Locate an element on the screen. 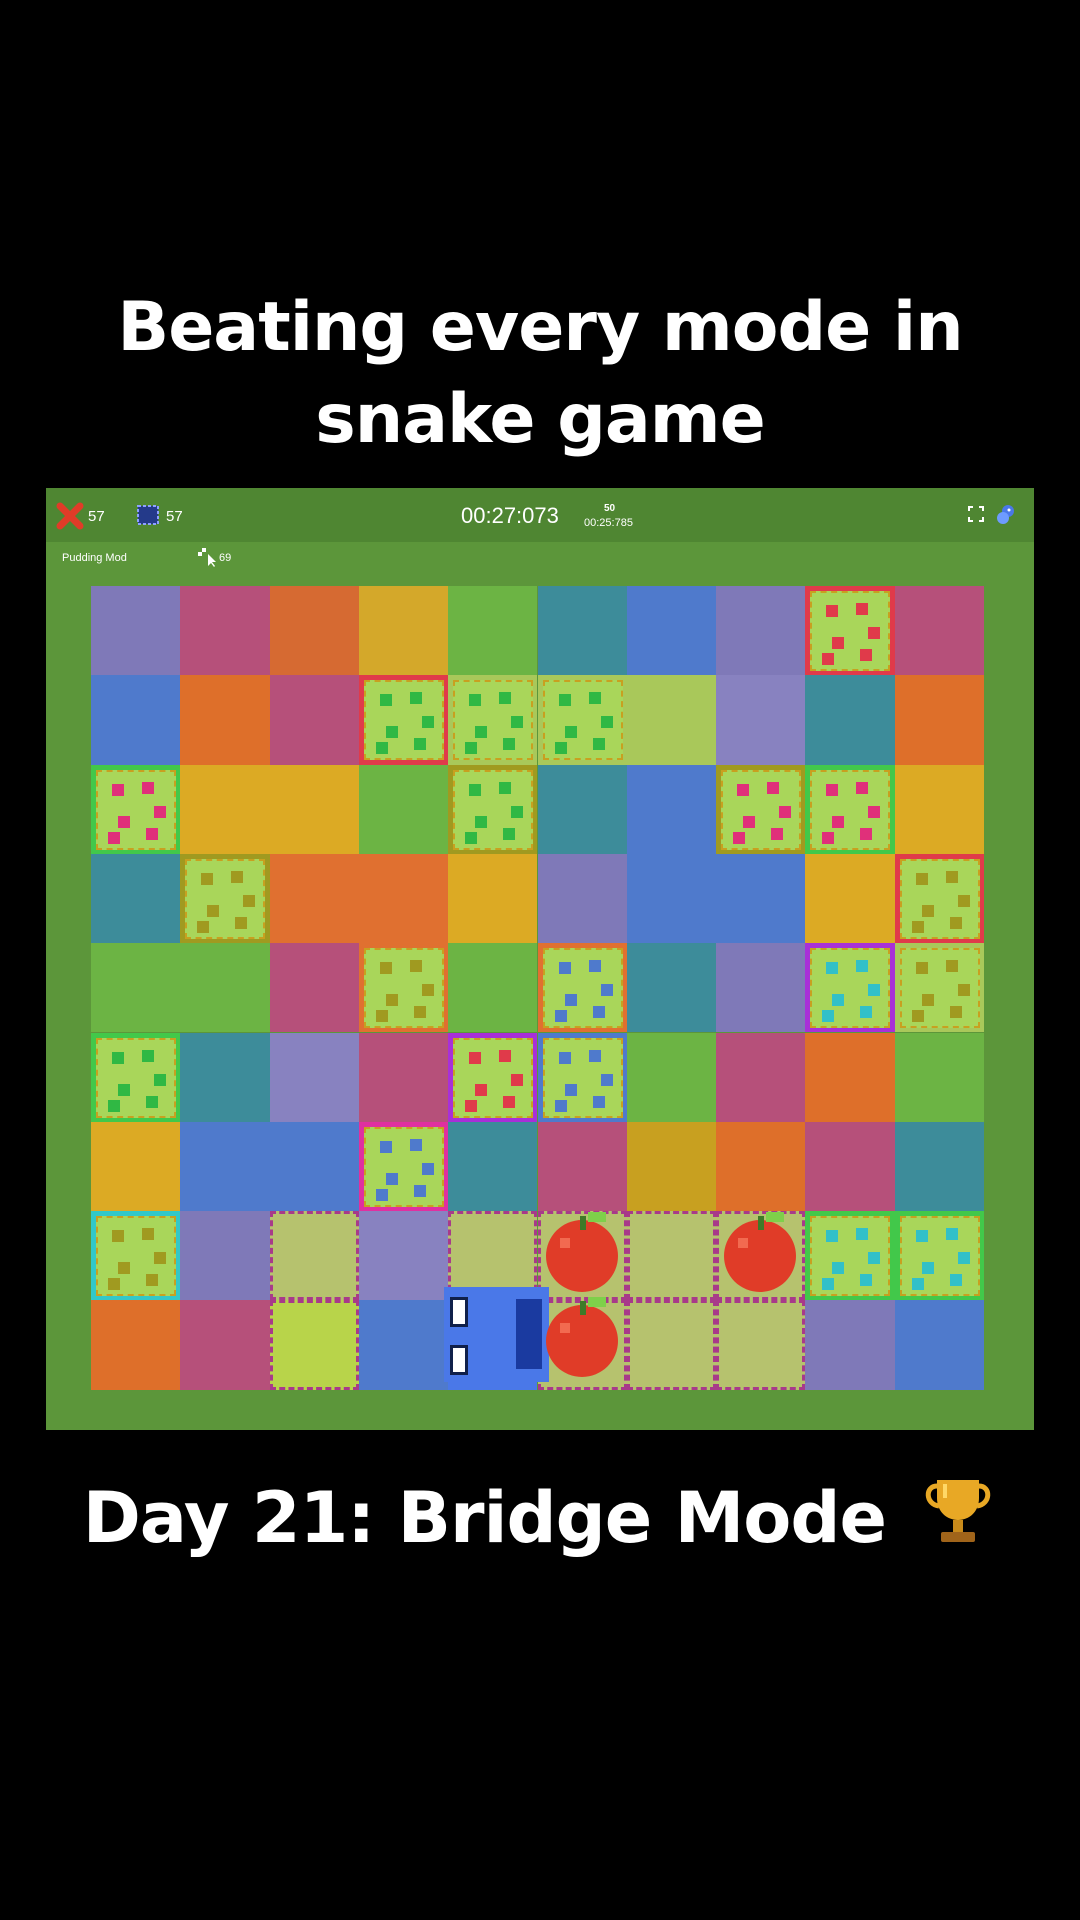 The width and height of the screenshot is (1080, 1920). video-subtitle: Day 21: Bridge Mode is located at coordinates (540, 1520).